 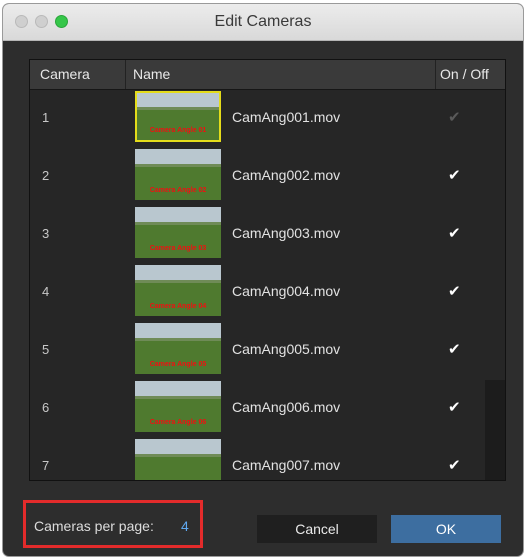 What do you see at coordinates (46, 233) in the screenshot?
I see `camera-number: 3` at bounding box center [46, 233].